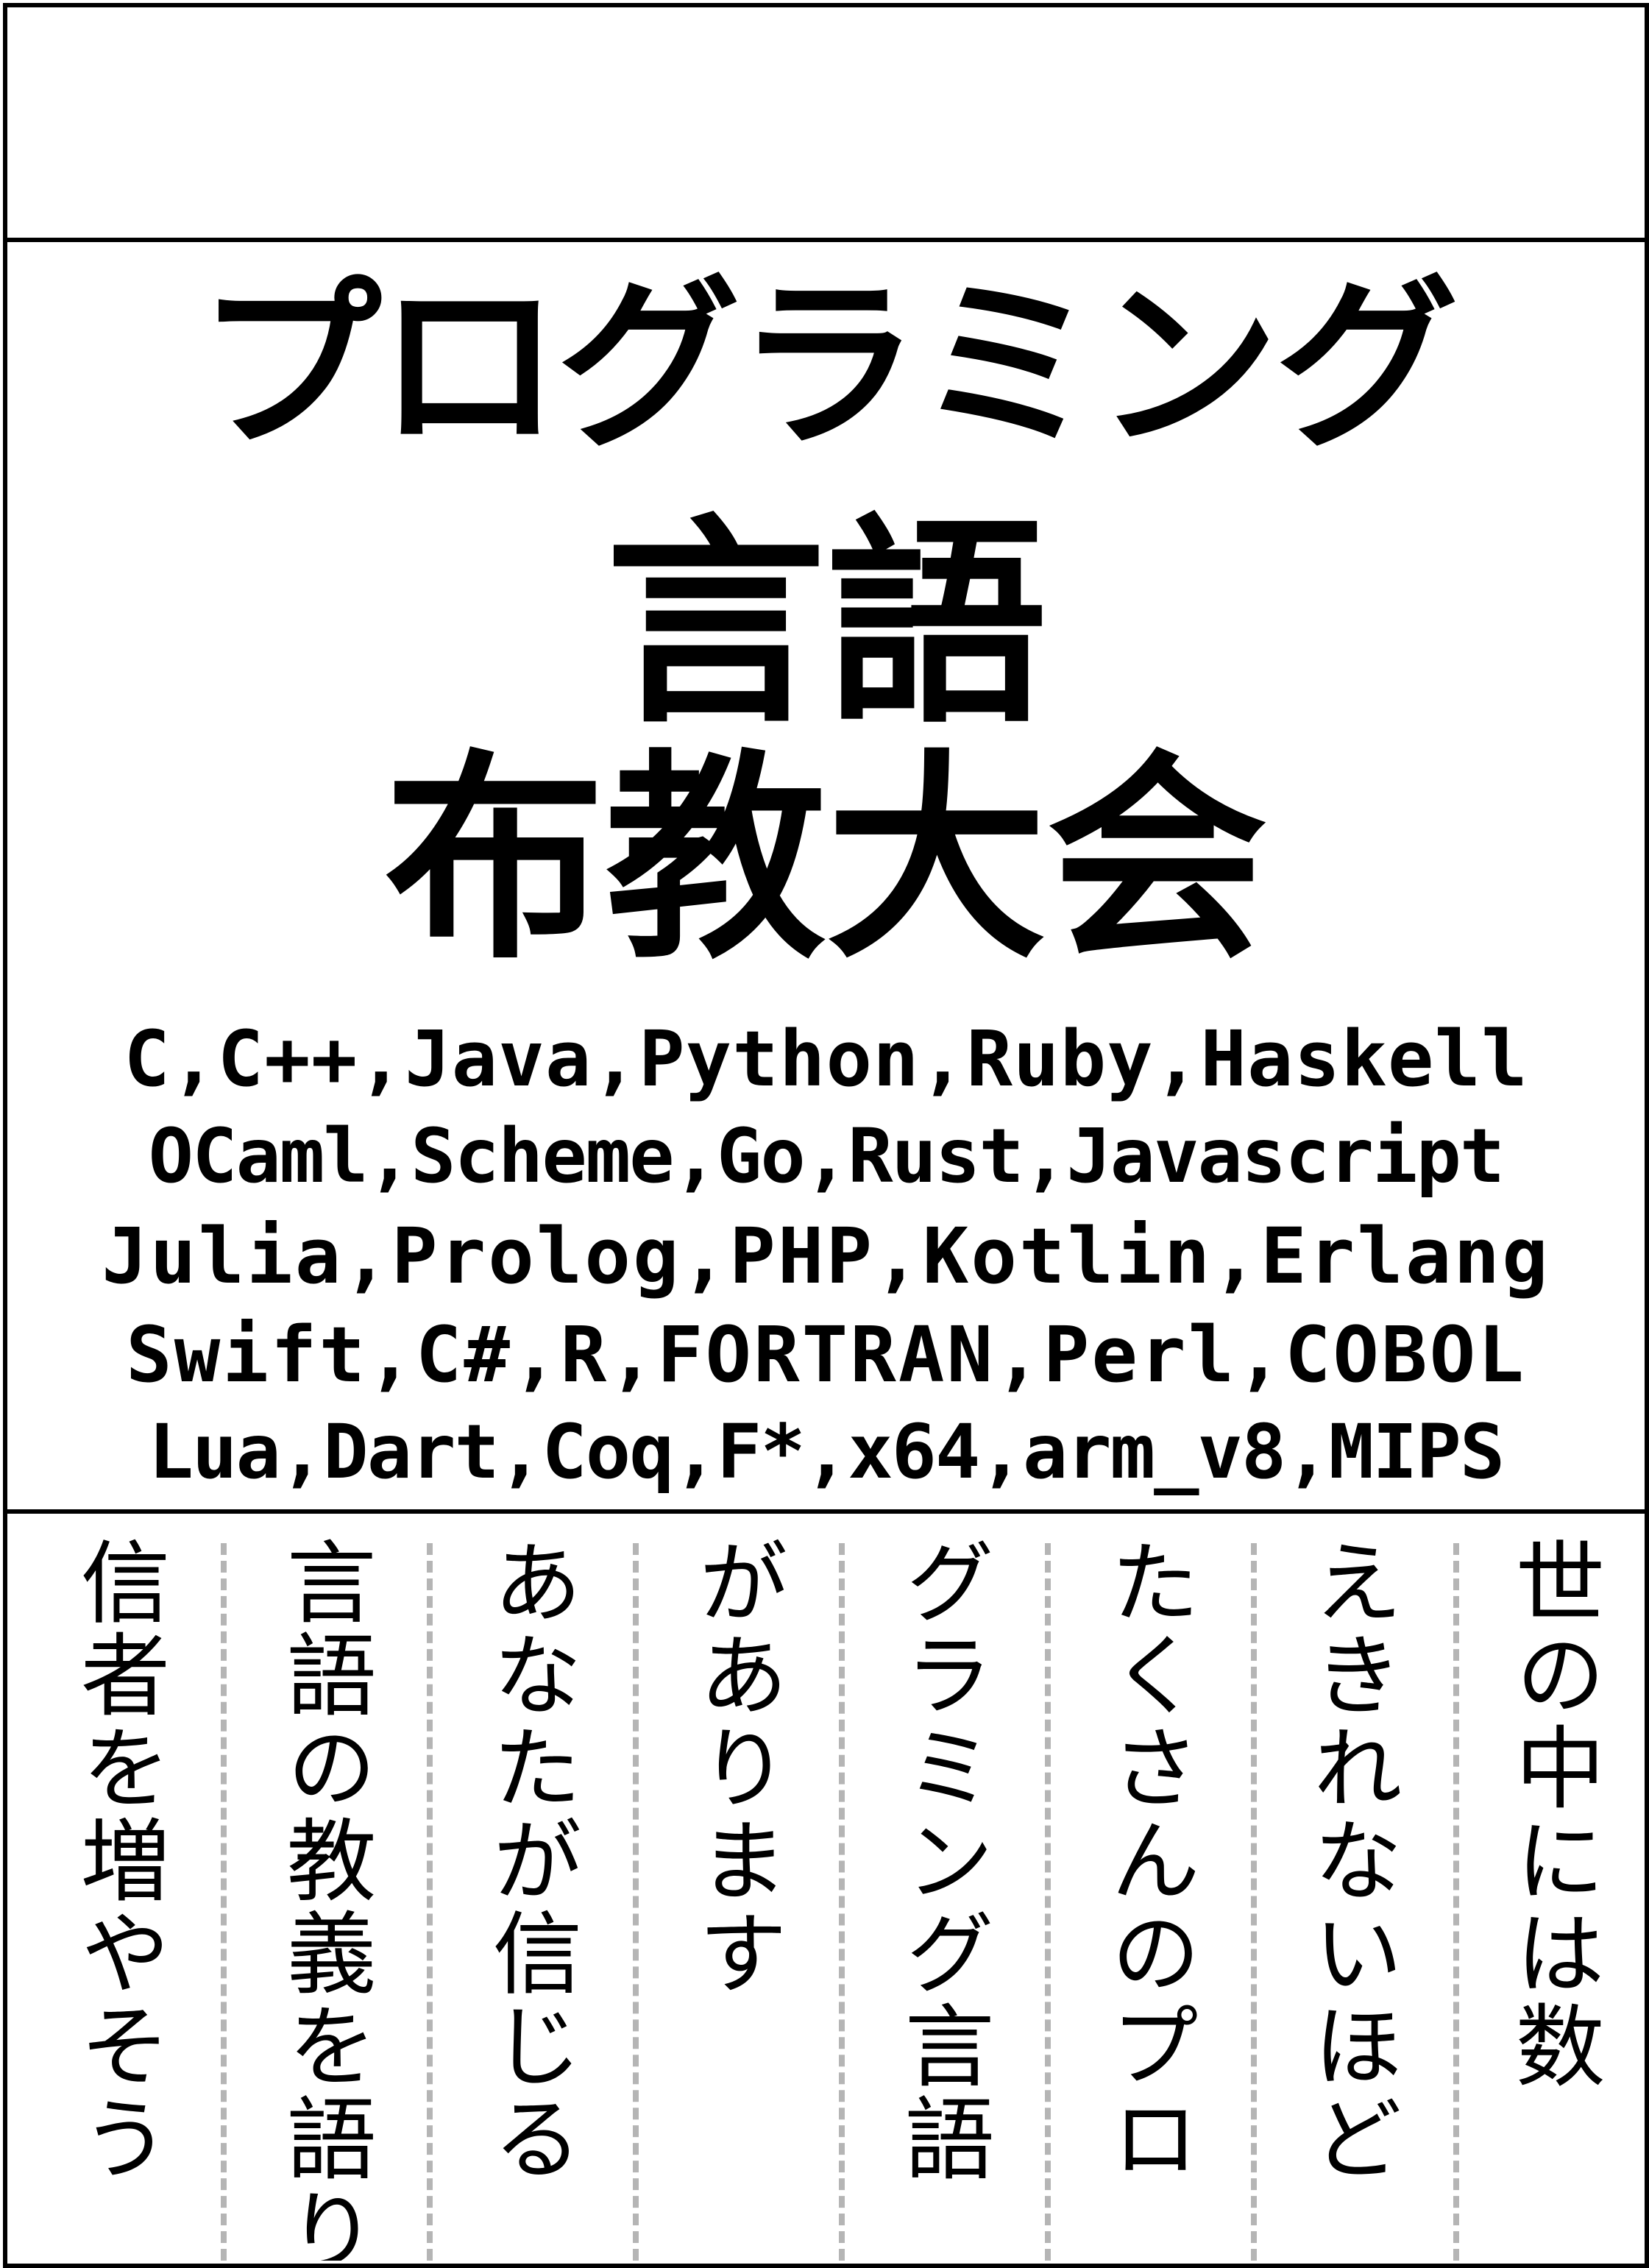 This screenshot has width=1649, height=2268. Describe the element at coordinates (828, 366) in the screenshot. I see `title-line-1: プログラミング` at that location.